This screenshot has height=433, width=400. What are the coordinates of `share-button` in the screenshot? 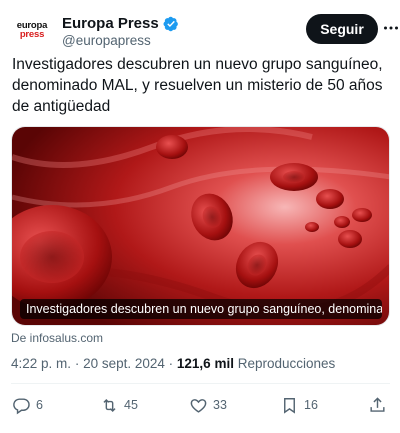 It's located at (377, 405).